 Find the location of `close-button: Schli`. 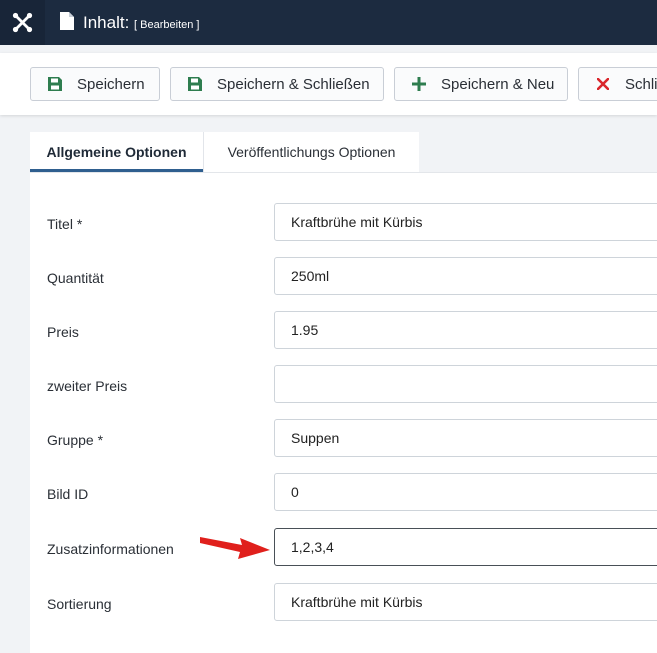

close-button: Schli is located at coordinates (617, 84).